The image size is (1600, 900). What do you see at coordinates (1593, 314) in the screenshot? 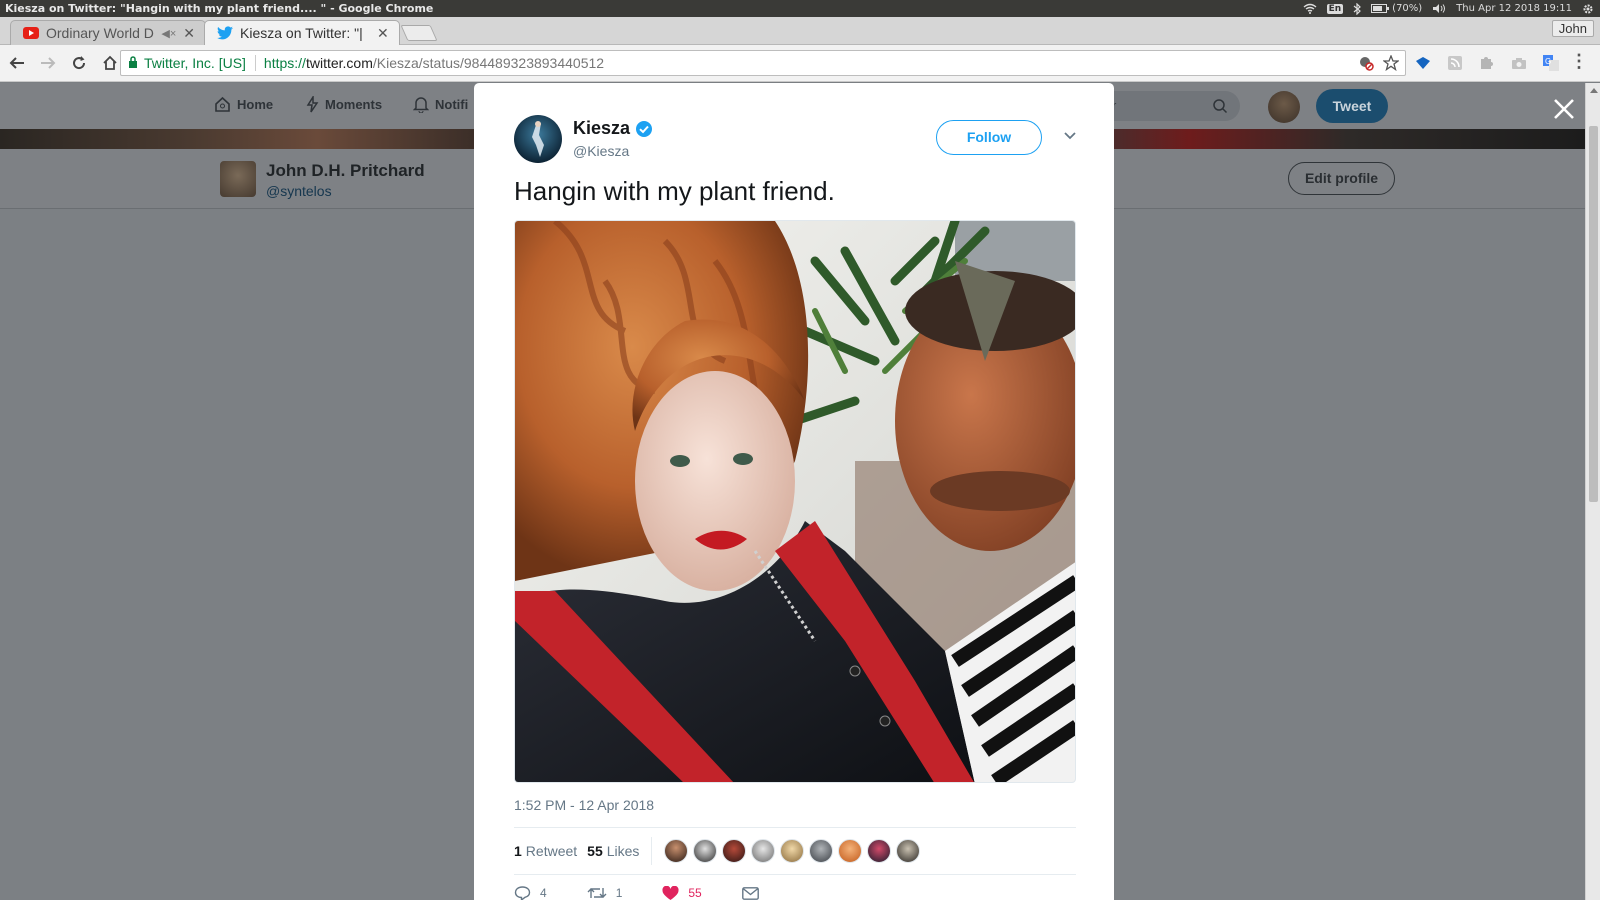
I see `scroll-thumb` at bounding box center [1593, 314].